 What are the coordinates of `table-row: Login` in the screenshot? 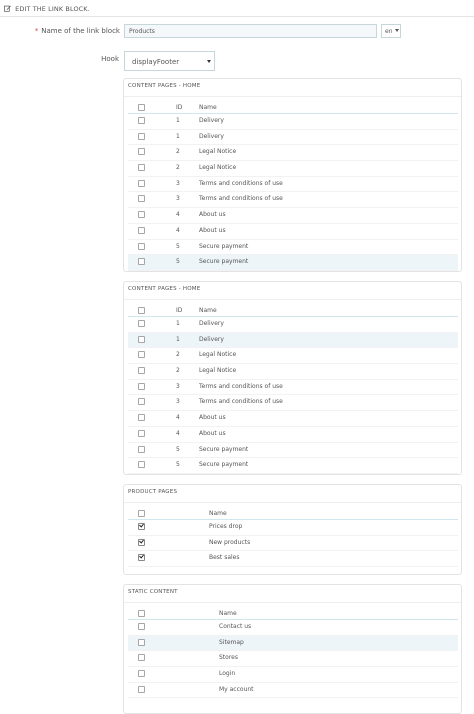 It's located at (293, 675).